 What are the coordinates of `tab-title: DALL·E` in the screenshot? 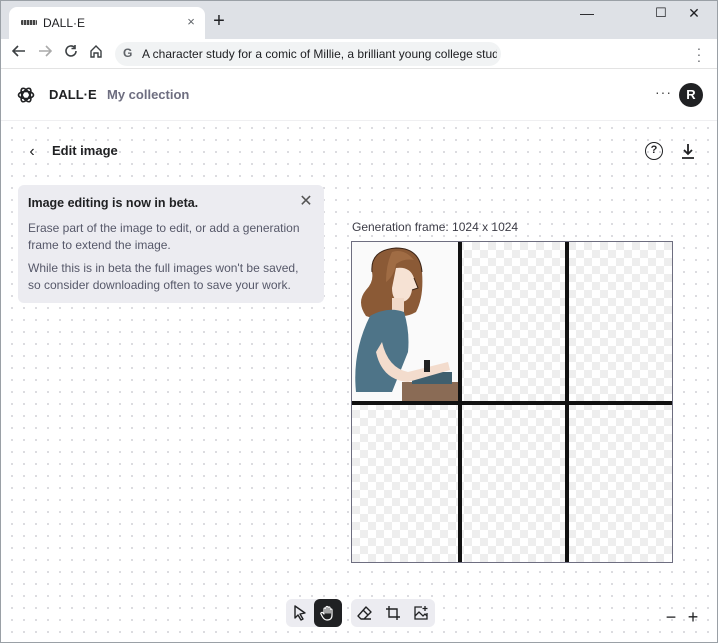 It's located at (64, 23).